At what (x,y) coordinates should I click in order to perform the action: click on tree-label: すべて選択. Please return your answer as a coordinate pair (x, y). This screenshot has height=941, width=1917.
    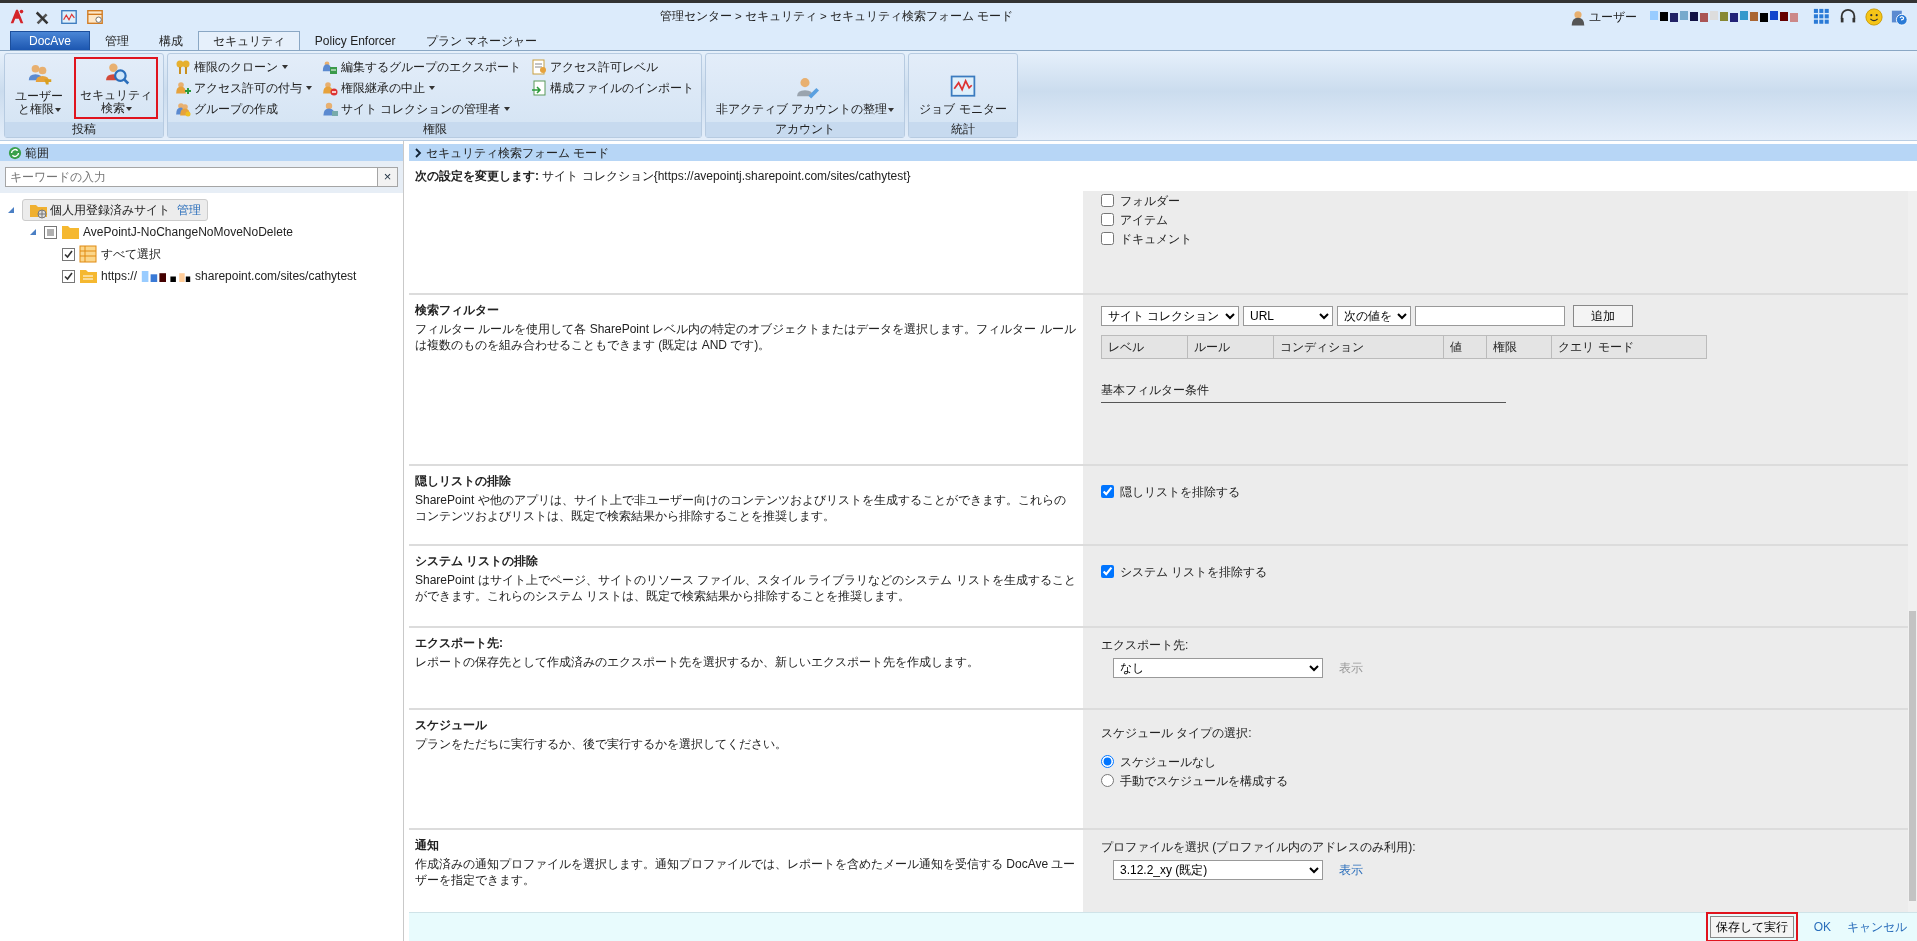
    Looking at the image, I should click on (131, 254).